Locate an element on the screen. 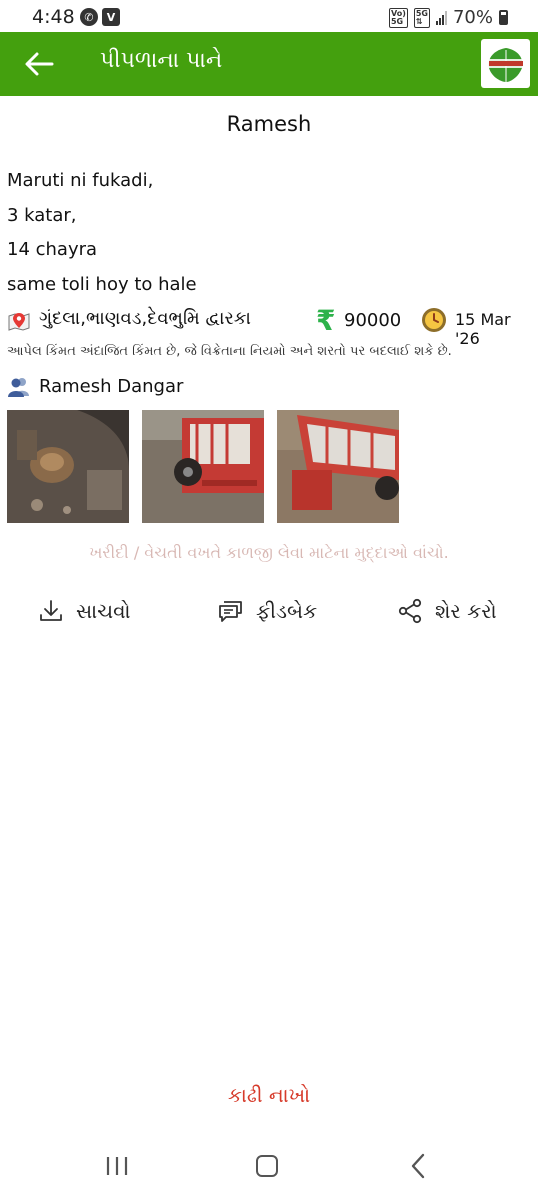 This screenshot has height=1200, width=538. feedback-button: ફીડબેક is located at coordinates (267, 611).